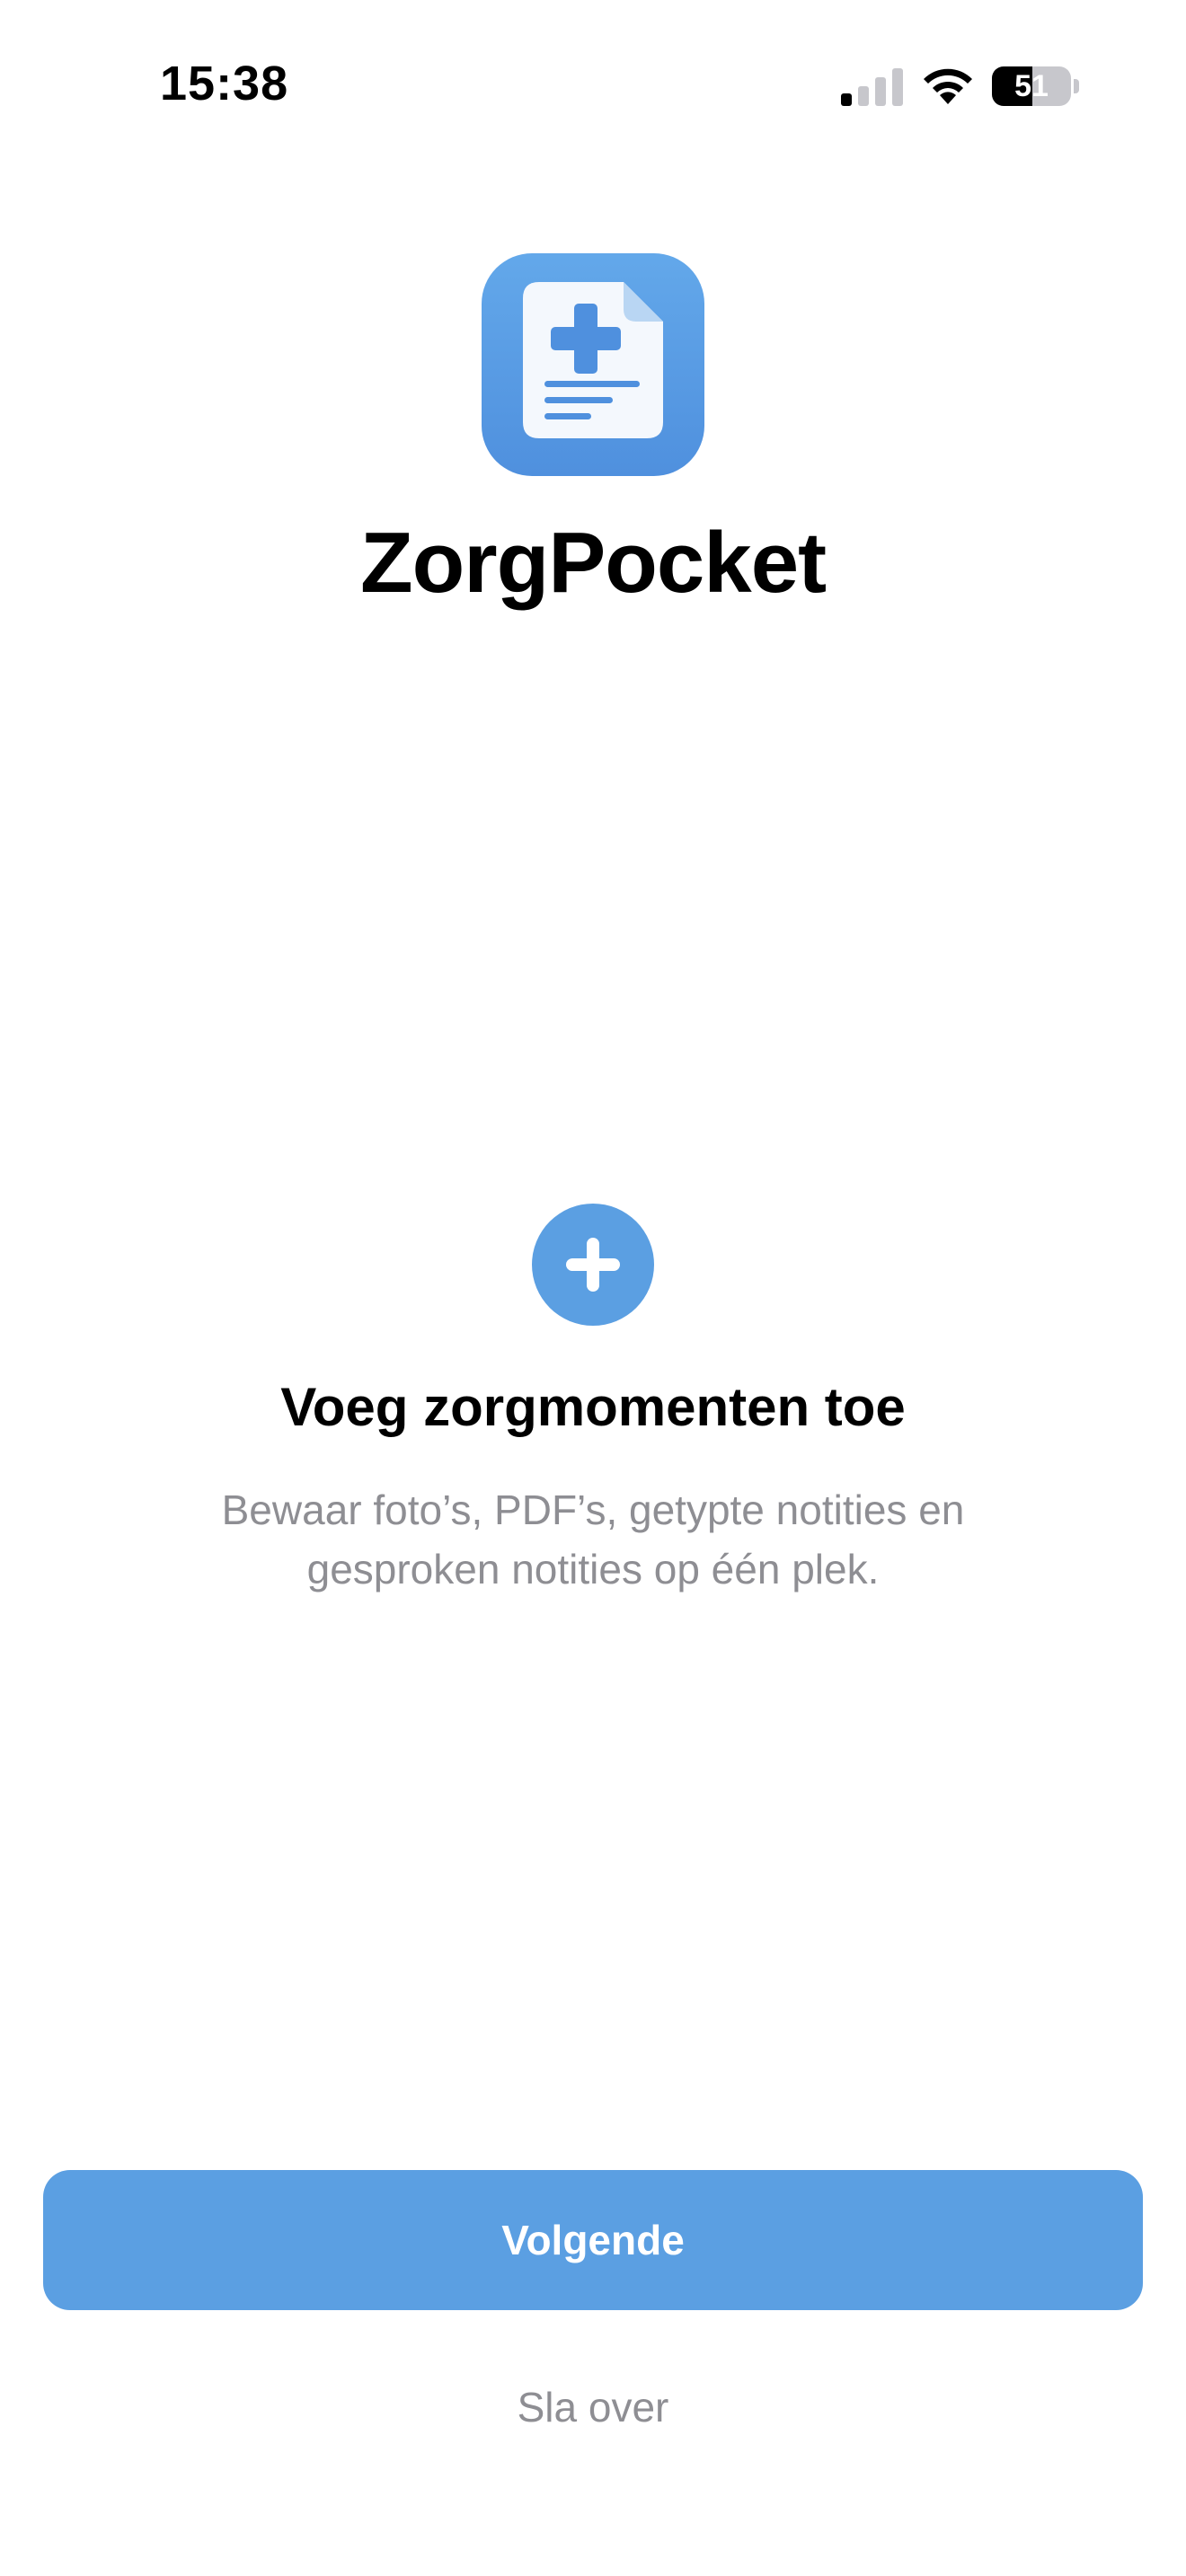  What do you see at coordinates (593, 1265) in the screenshot?
I see `plus-circle-icon` at bounding box center [593, 1265].